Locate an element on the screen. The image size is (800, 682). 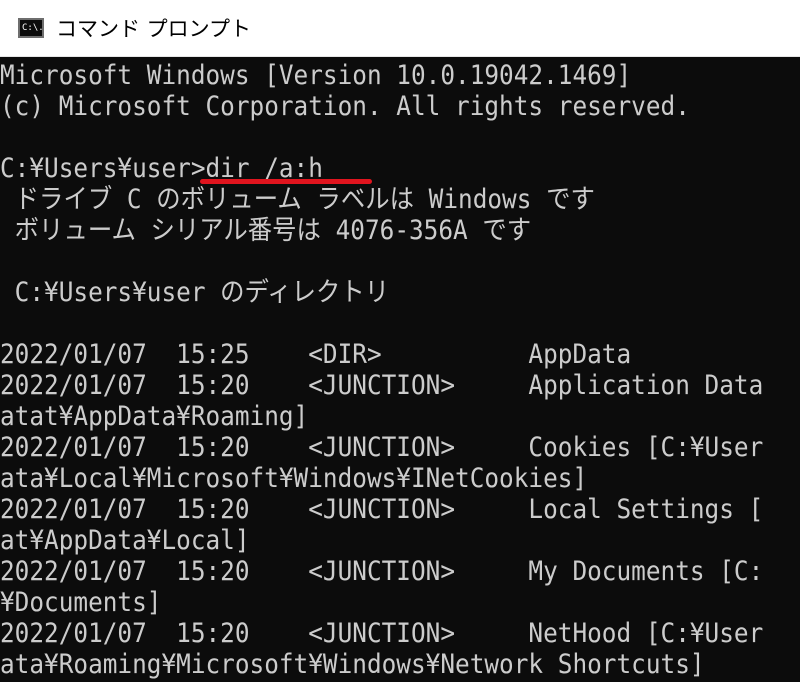
directory-entry: 2022/01/07 15:25 <DIR> AppData is located at coordinates (316, 354).